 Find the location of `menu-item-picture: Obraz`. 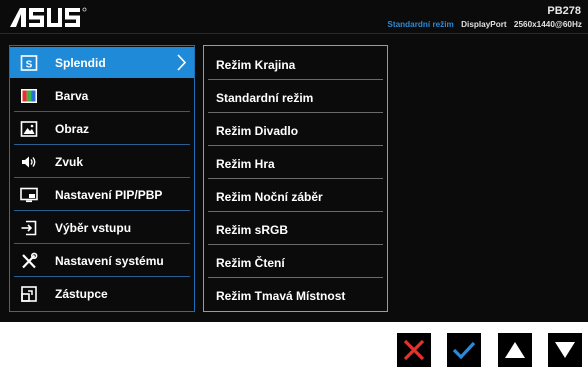

menu-item-picture: Obraz is located at coordinates (102, 128).